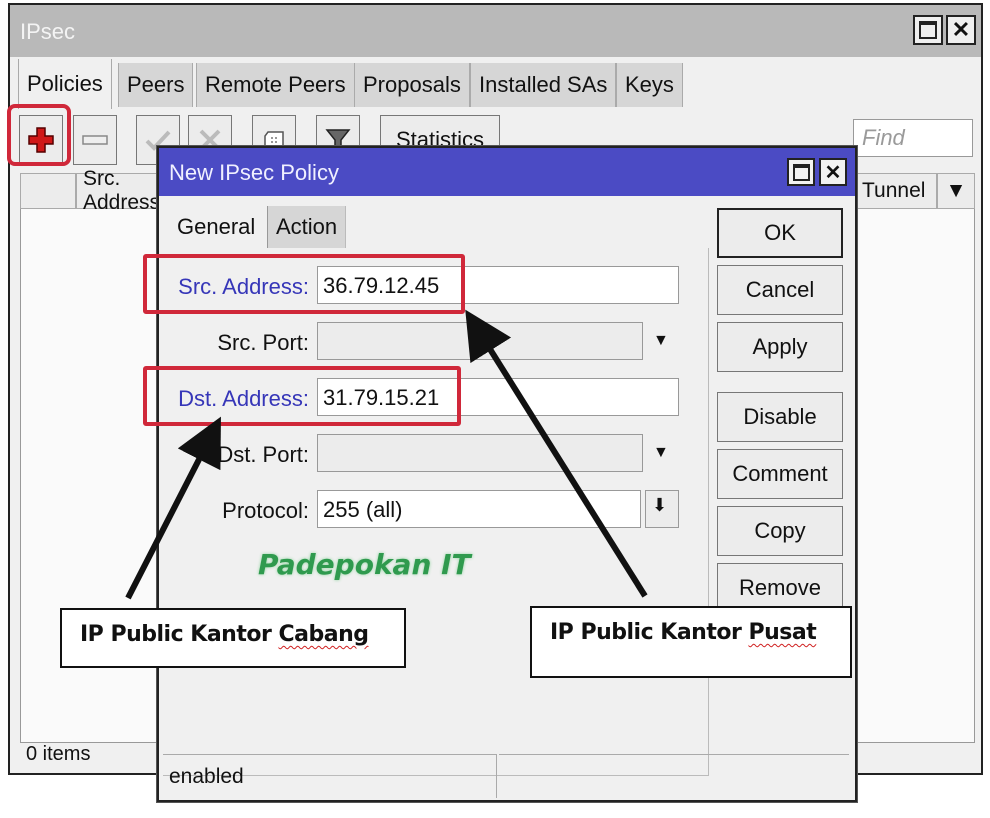  I want to click on arrow-to-src-address, so click(556, 453).